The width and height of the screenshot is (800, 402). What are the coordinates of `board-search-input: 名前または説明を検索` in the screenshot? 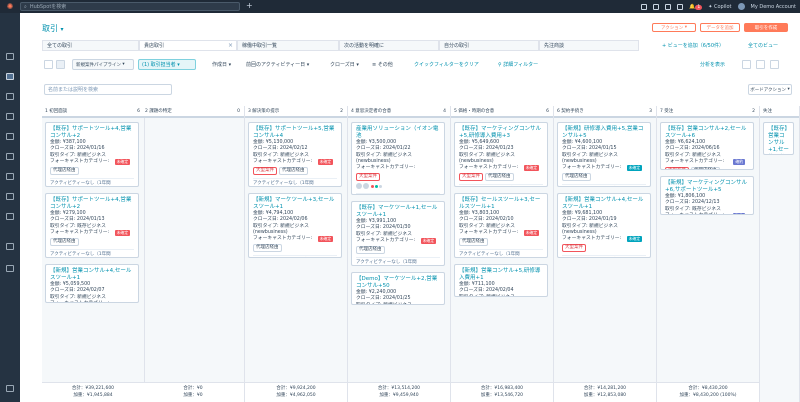 It's located at (108, 89).